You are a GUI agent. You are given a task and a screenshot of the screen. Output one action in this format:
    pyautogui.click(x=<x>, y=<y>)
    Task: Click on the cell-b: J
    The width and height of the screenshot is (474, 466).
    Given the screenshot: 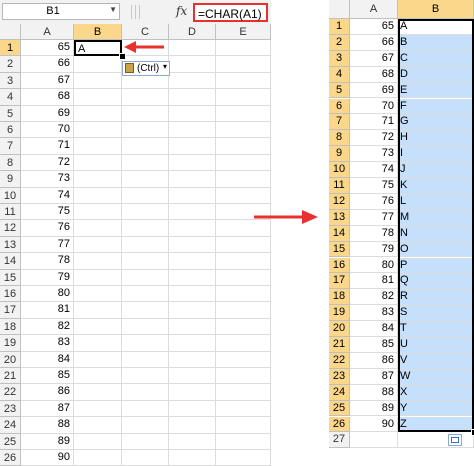 What is the action you would take?
    pyautogui.click(x=436, y=170)
    